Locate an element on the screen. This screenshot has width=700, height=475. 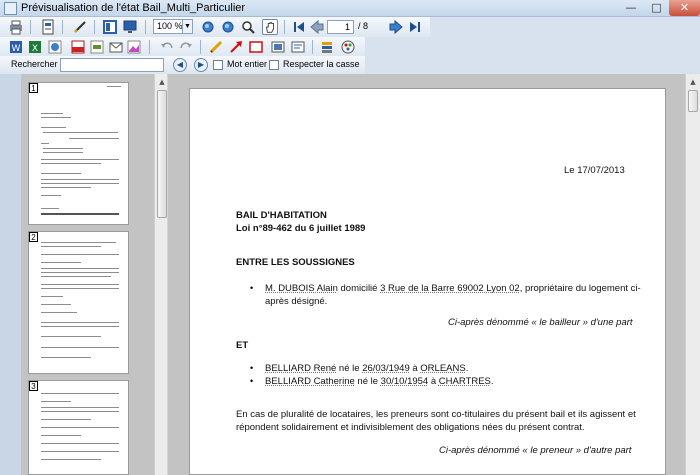
tenant-text: né le is located at coordinates (349, 368).